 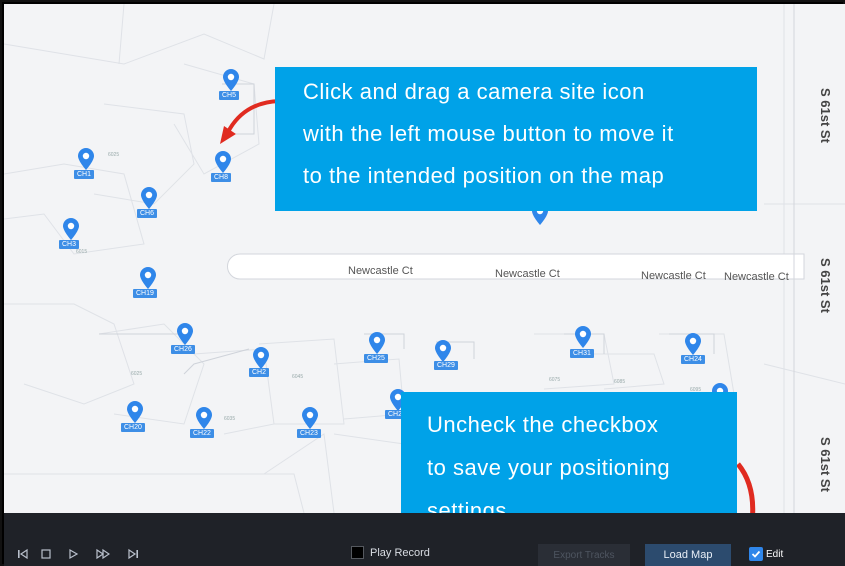 I want to click on camera-label: CH19, so click(x=145, y=293).